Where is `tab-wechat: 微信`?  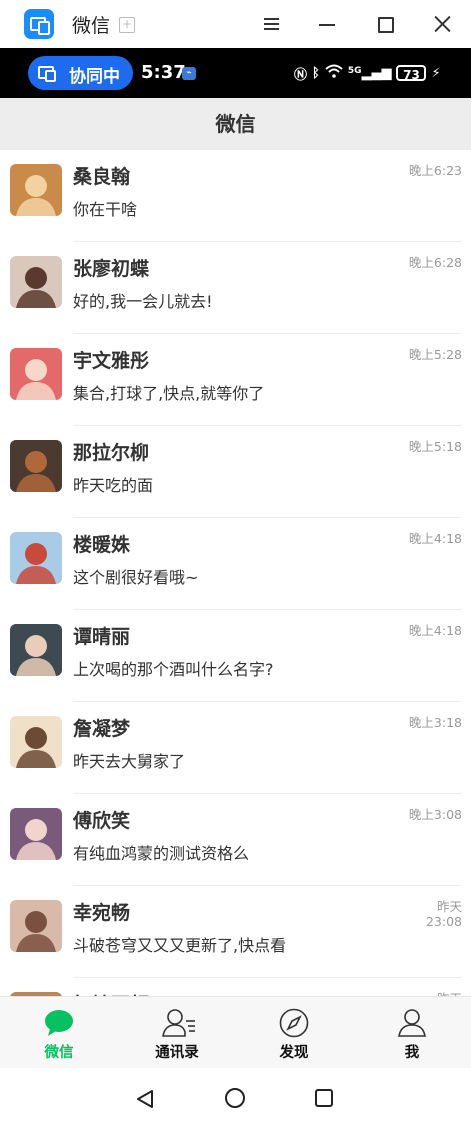 tab-wechat: 微信 is located at coordinates (59, 1033).